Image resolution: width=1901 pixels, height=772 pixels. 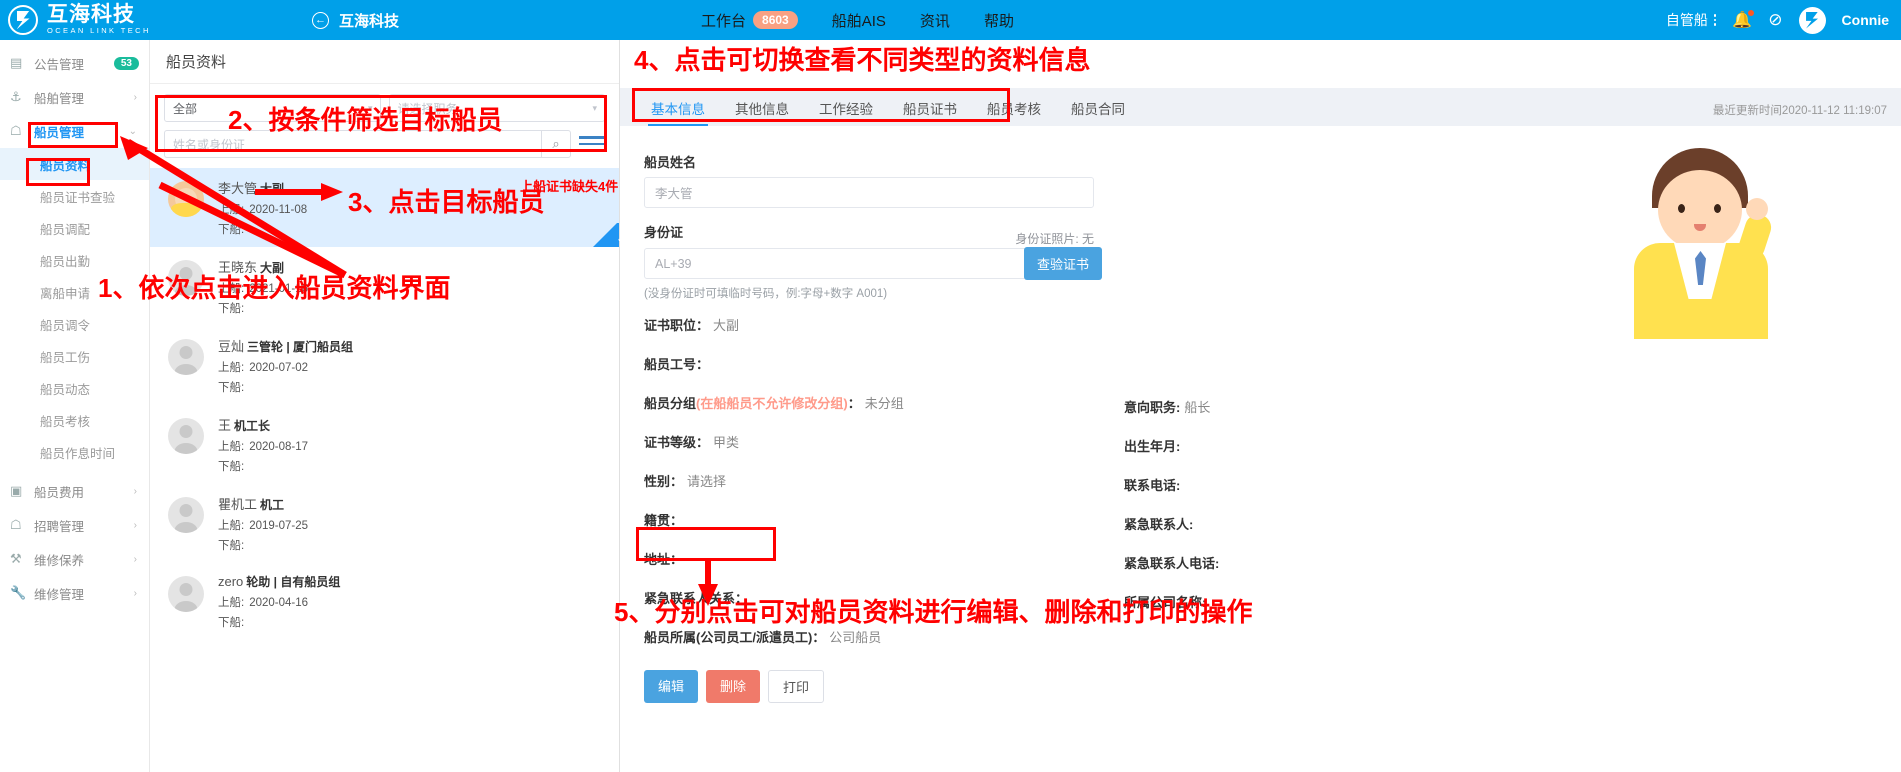 What do you see at coordinates (427, 108) in the screenshot?
I see `position-filter-placeholder: 请选择职务` at bounding box center [427, 108].